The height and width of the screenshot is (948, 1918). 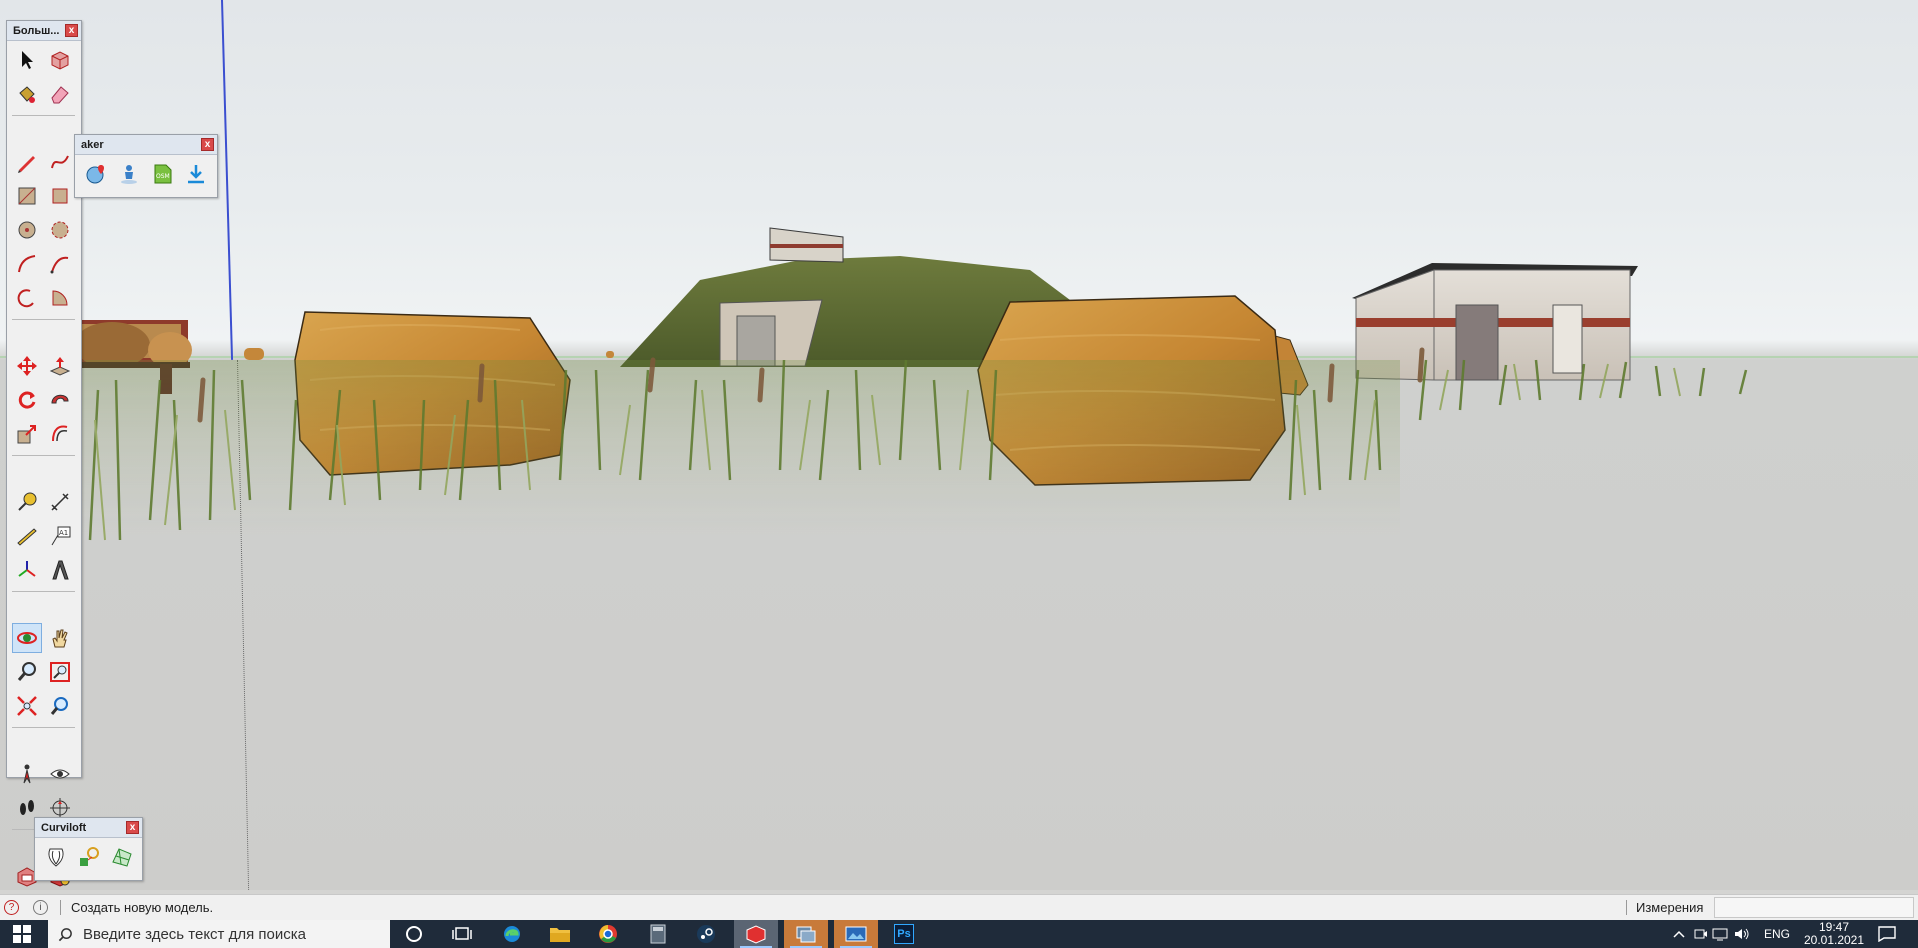 I want to click on zoom-extents-tool, so click(x=27, y=706).